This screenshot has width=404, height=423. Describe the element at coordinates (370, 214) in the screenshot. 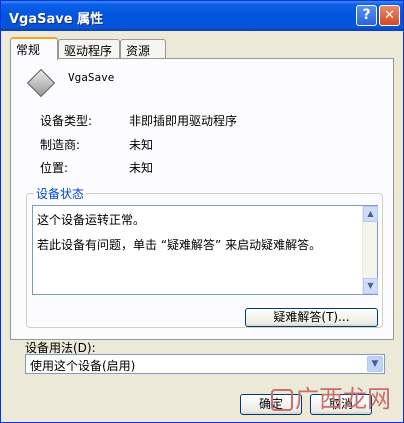

I see `scroll-up-icon: ▲` at that location.